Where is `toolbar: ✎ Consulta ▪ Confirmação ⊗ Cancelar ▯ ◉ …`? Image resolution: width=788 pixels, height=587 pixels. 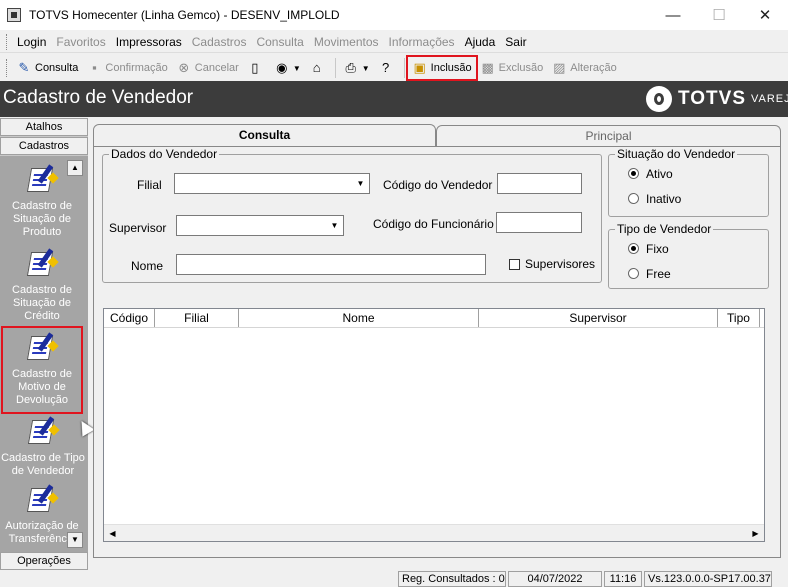 toolbar: ✎ Consulta ▪ Confirmação ⊗ Cancelar ▯ ◉ … is located at coordinates (394, 68).